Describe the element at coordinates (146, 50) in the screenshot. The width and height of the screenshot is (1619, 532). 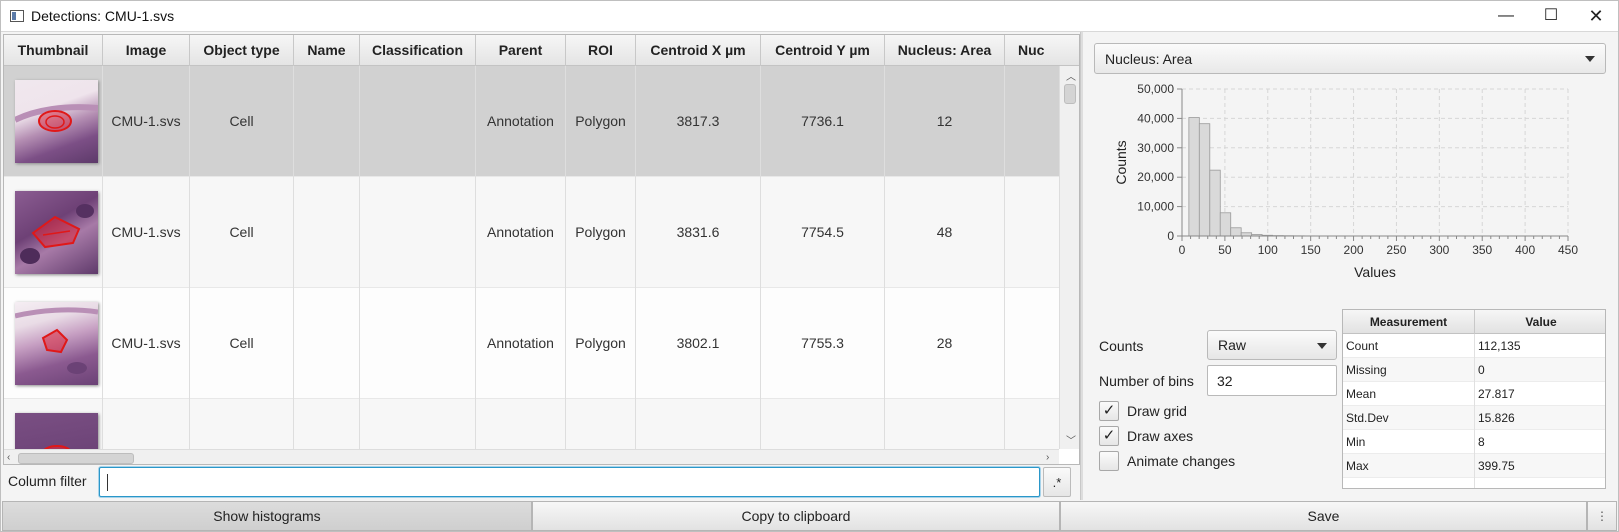
I see `col-header-image: Image` at that location.